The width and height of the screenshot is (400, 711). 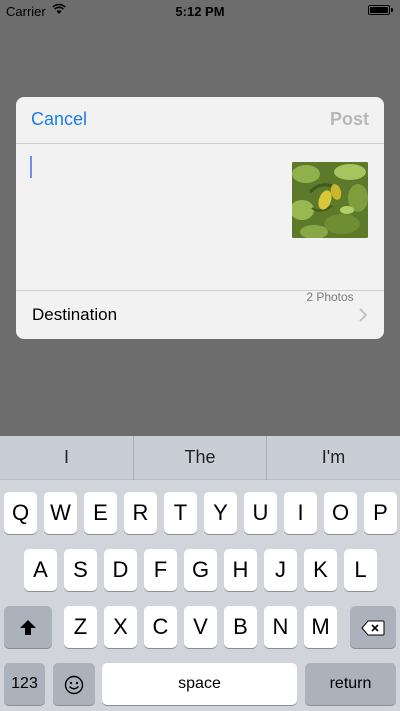 I want to click on key-e: E, so click(x=100, y=513).